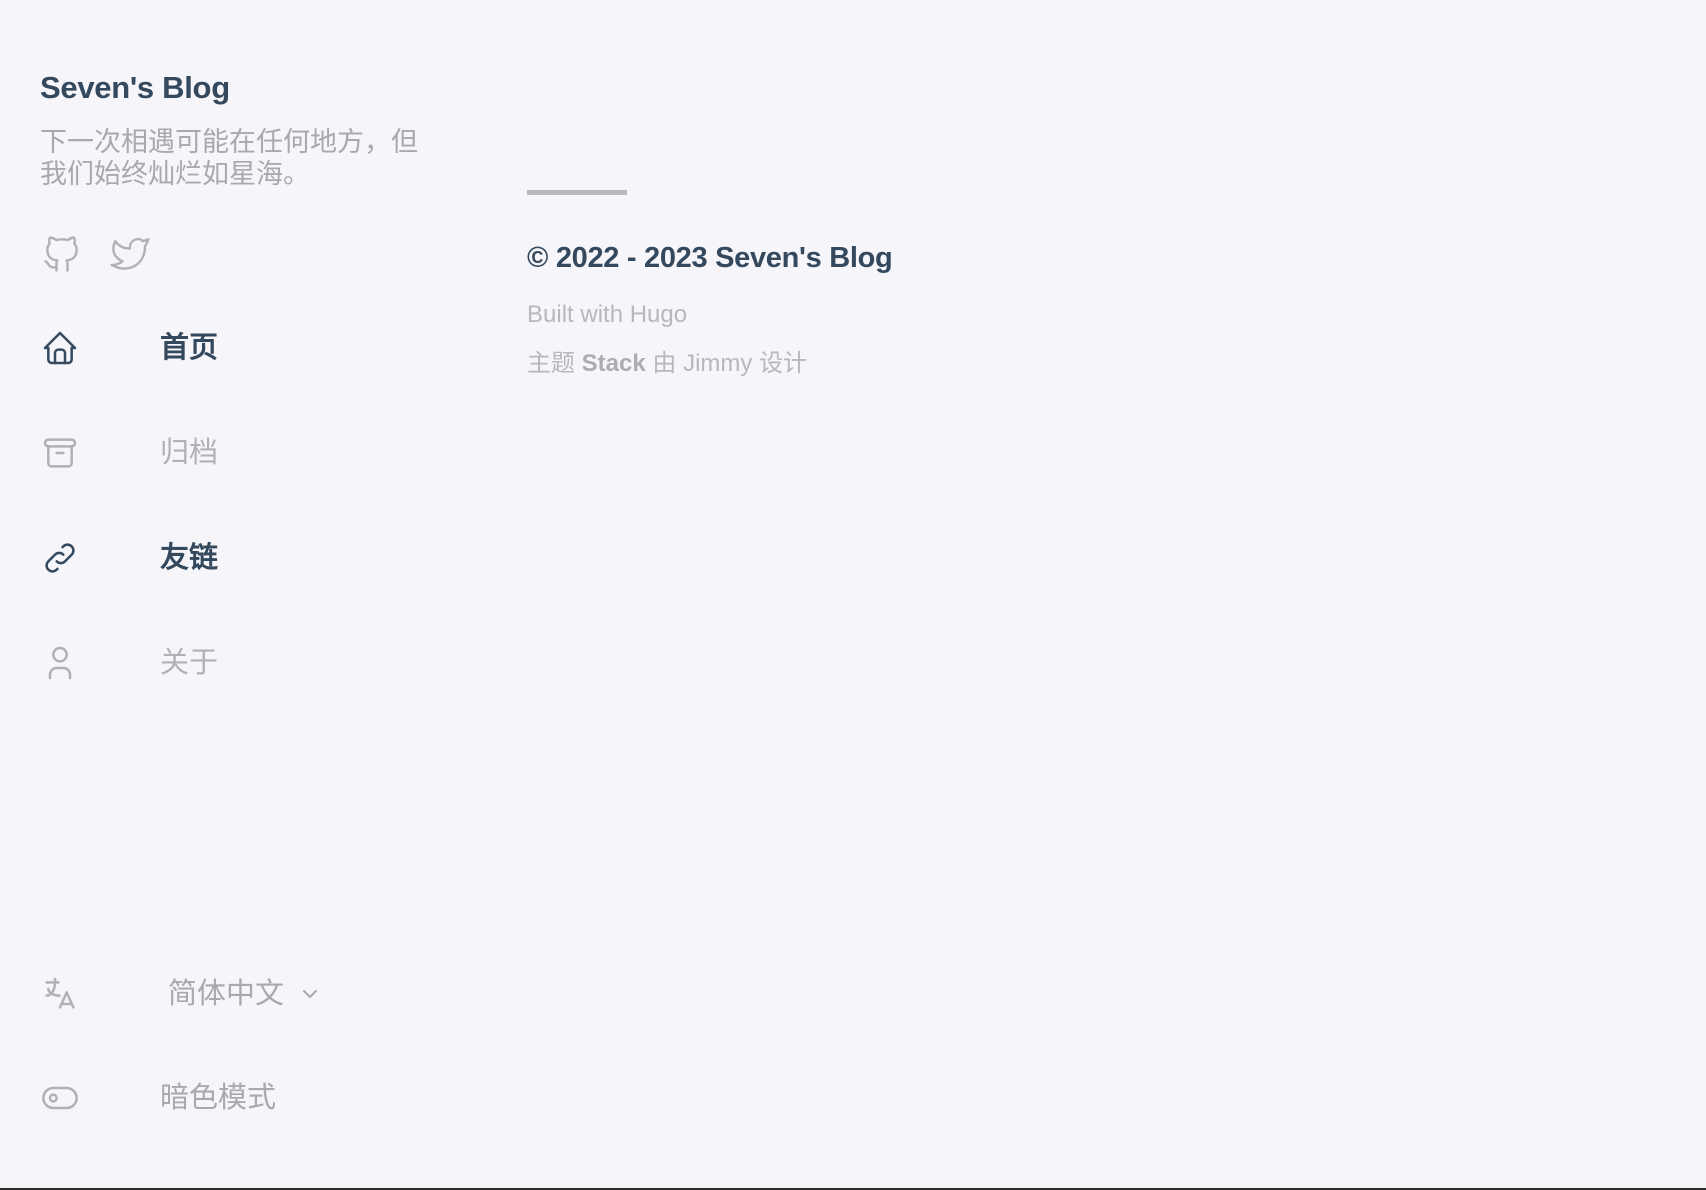  Describe the element at coordinates (575, 314) in the screenshot. I see `built-with-prefix: Built with` at that location.